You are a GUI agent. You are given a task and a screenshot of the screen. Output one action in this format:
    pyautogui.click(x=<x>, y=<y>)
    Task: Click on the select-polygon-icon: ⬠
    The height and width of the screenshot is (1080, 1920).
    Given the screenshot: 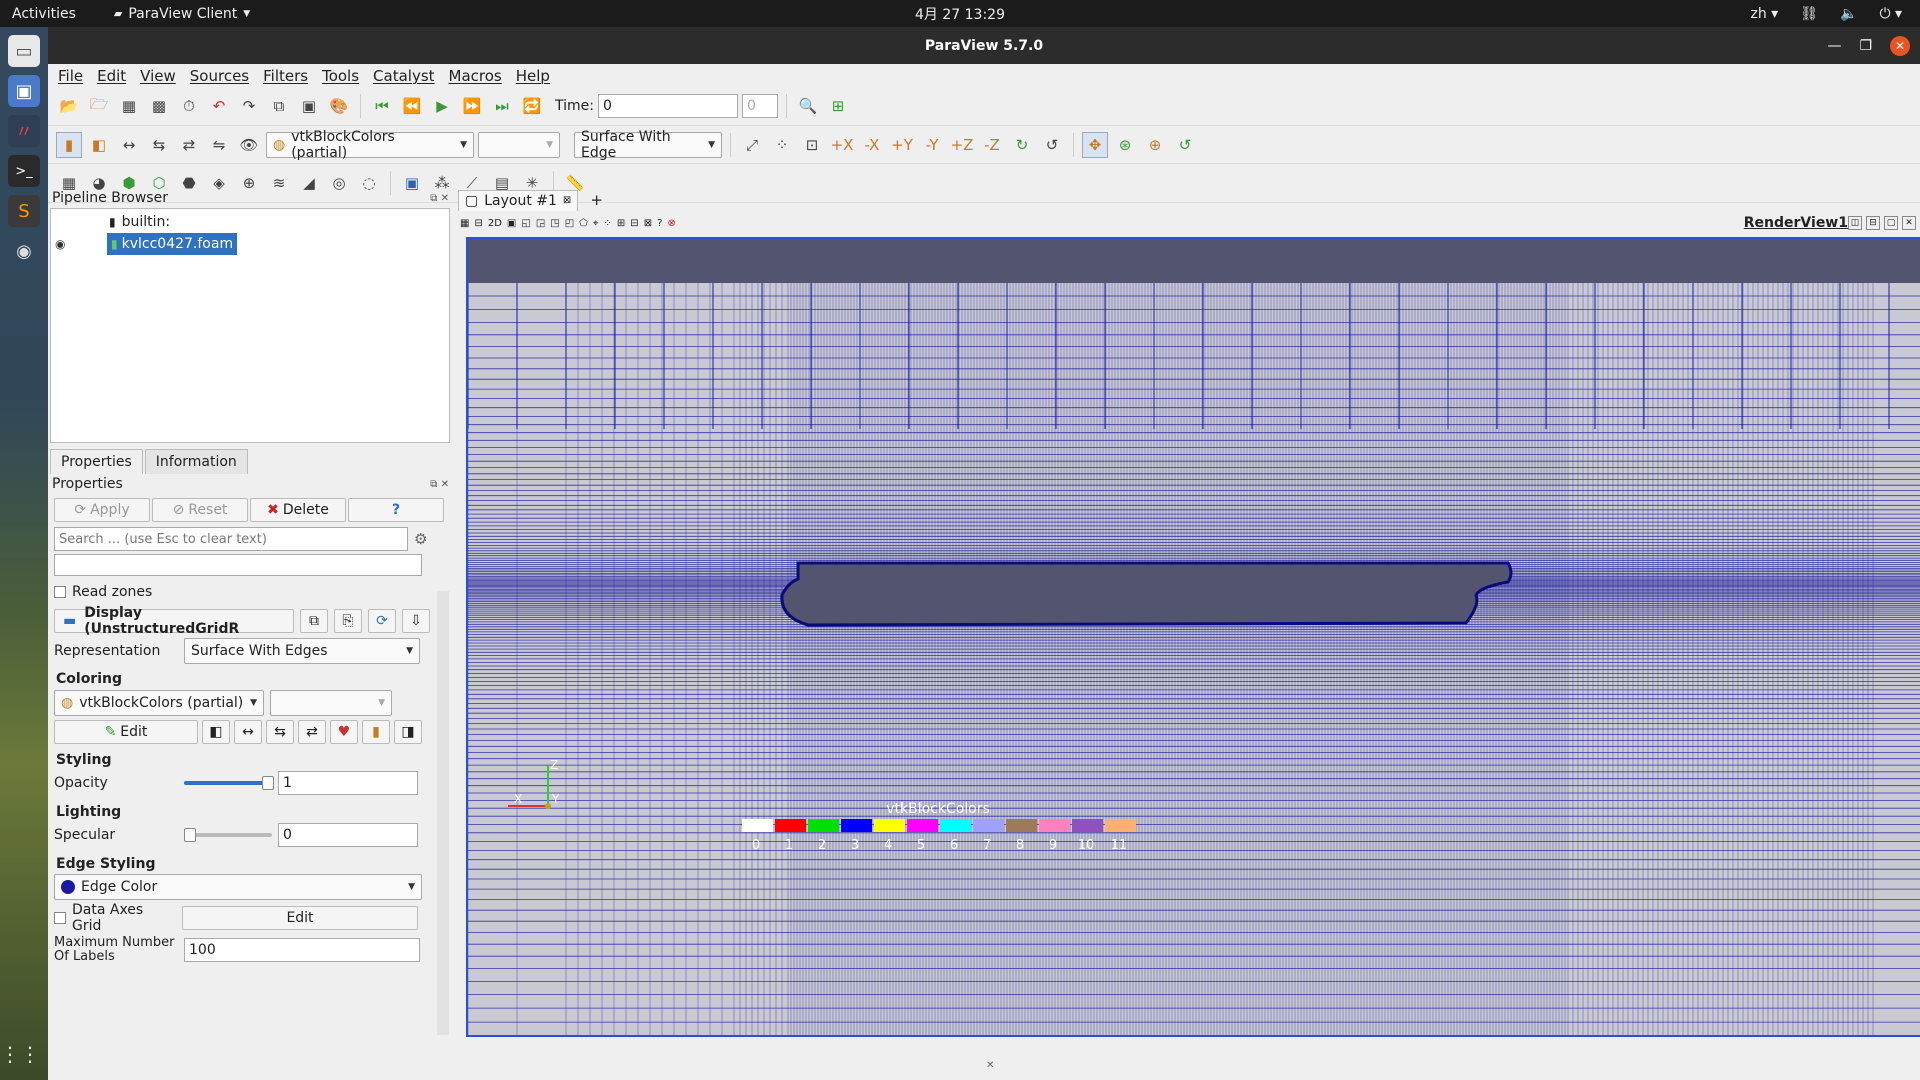 What is the action you would take?
    pyautogui.click(x=583, y=223)
    